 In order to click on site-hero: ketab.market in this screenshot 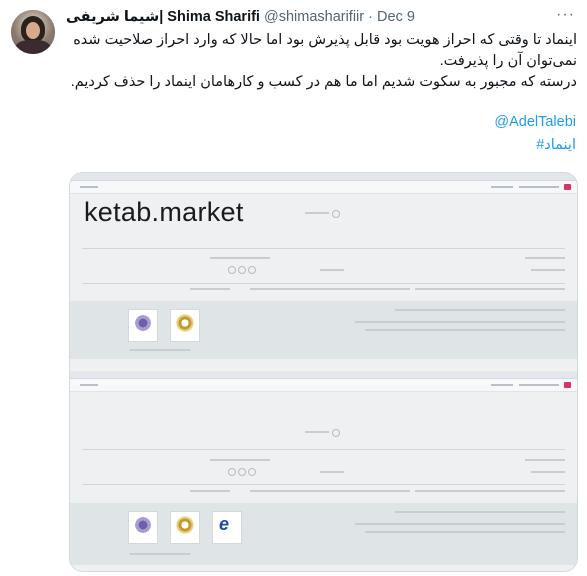, I will do `click(323, 214)`.